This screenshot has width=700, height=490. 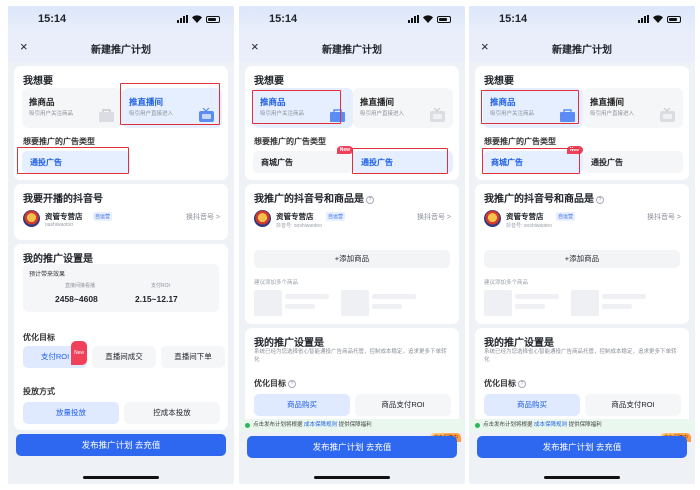 What do you see at coordinates (276, 283) in the screenshot?
I see `product-hint: 建议添加多个商品` at bounding box center [276, 283].